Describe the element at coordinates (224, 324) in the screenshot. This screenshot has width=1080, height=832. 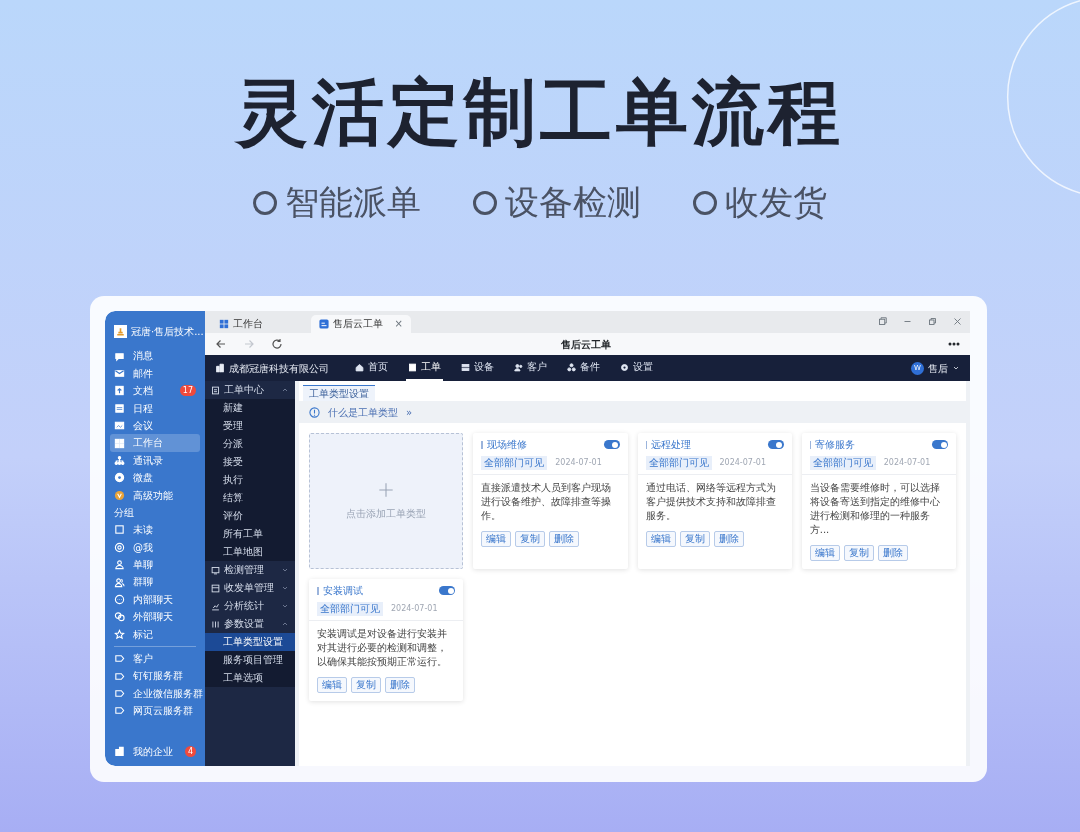
I see `grid-icon` at that location.